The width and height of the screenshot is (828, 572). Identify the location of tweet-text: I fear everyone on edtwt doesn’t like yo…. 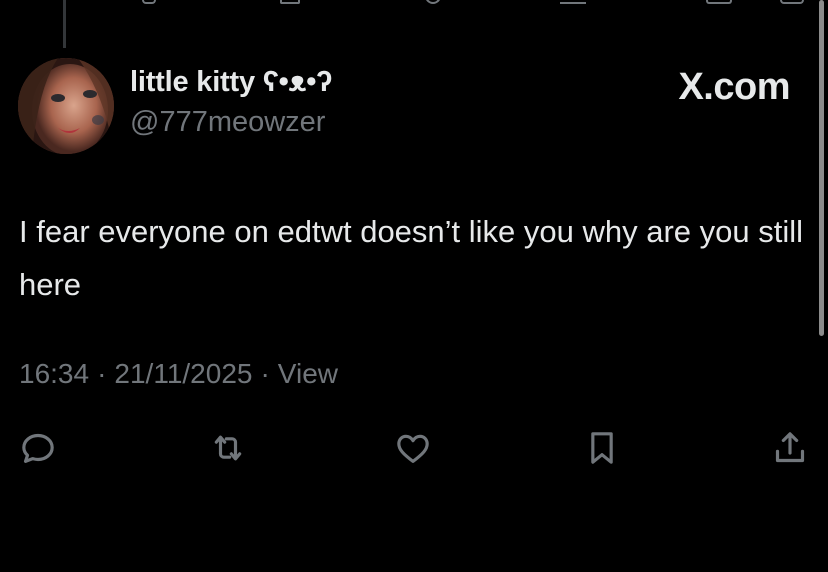
(411, 258).